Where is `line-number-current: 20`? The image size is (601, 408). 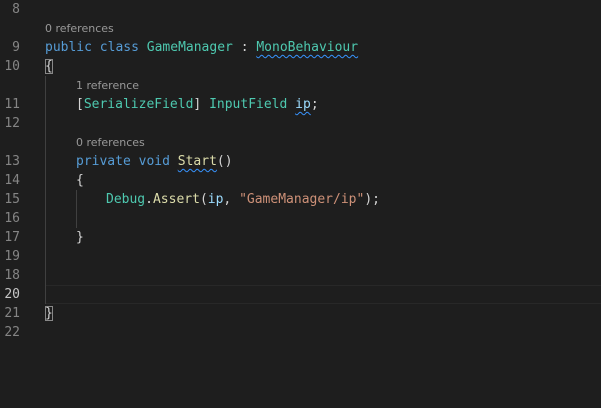
line-number-current: 20 is located at coordinates (12, 294).